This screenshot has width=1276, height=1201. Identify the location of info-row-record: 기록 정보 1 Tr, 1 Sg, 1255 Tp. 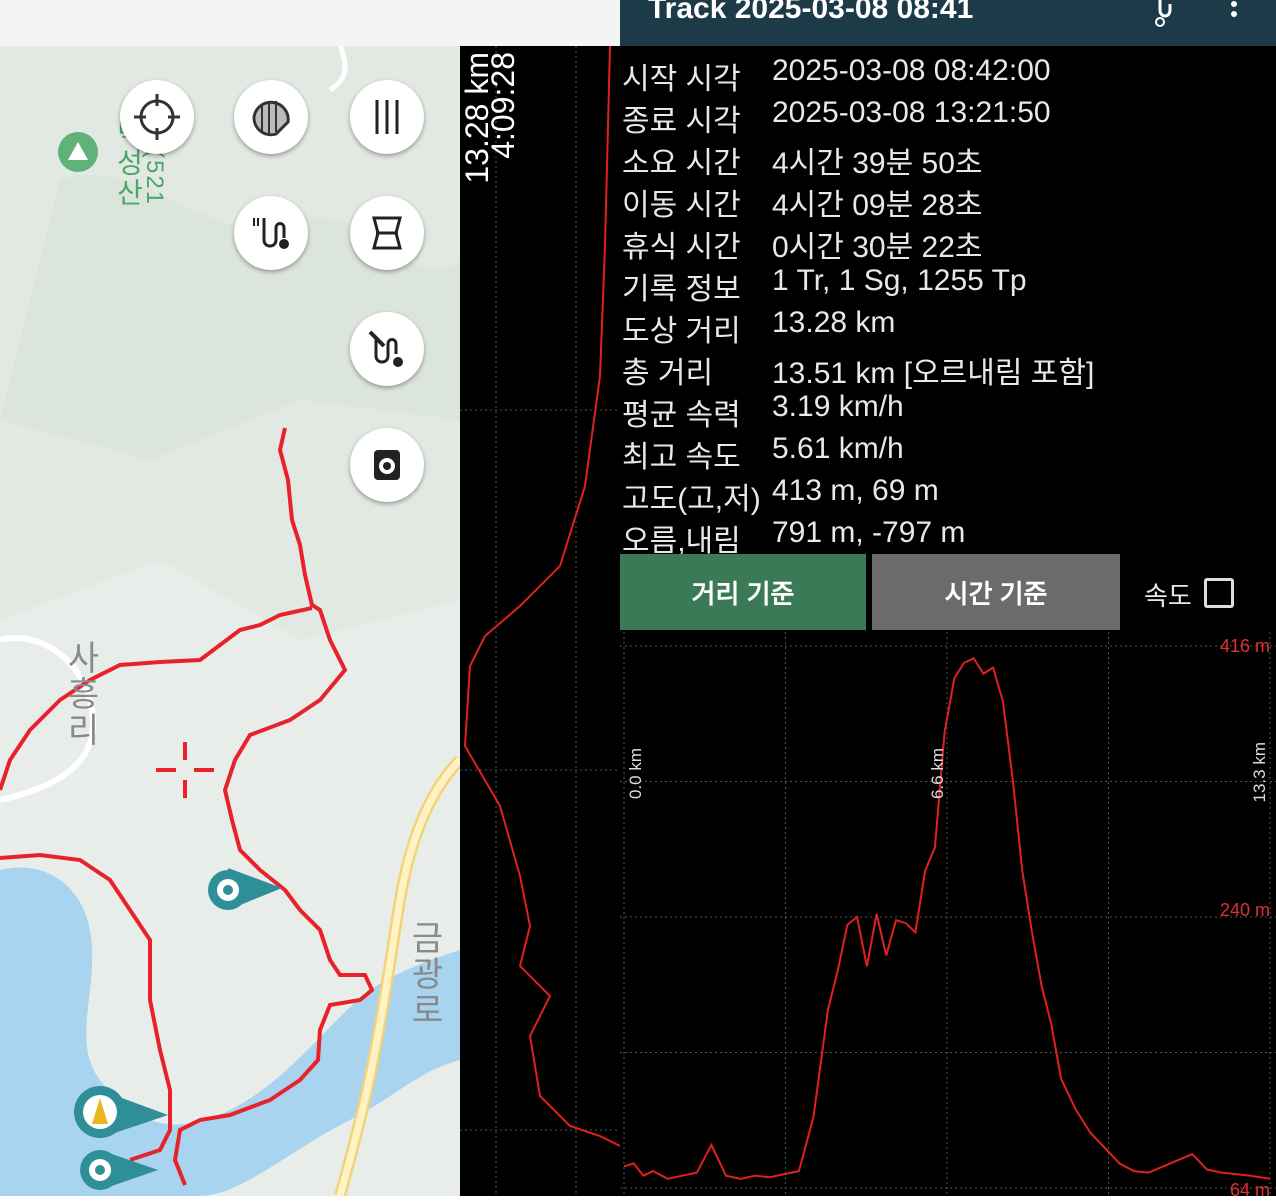
(940, 285).